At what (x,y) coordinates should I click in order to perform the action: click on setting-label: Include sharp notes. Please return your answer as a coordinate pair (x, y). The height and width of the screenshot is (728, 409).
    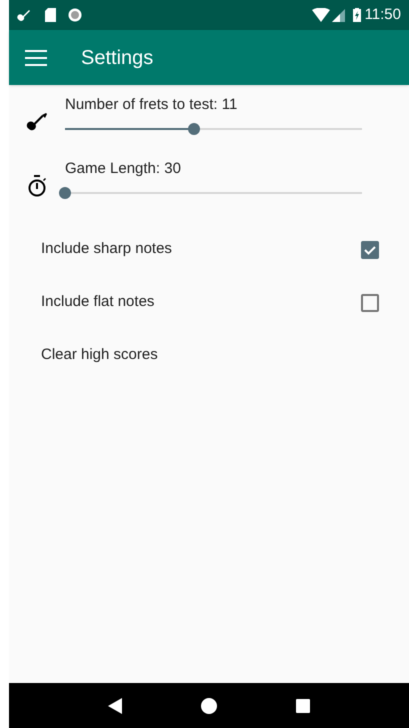
    Looking at the image, I should click on (201, 249).